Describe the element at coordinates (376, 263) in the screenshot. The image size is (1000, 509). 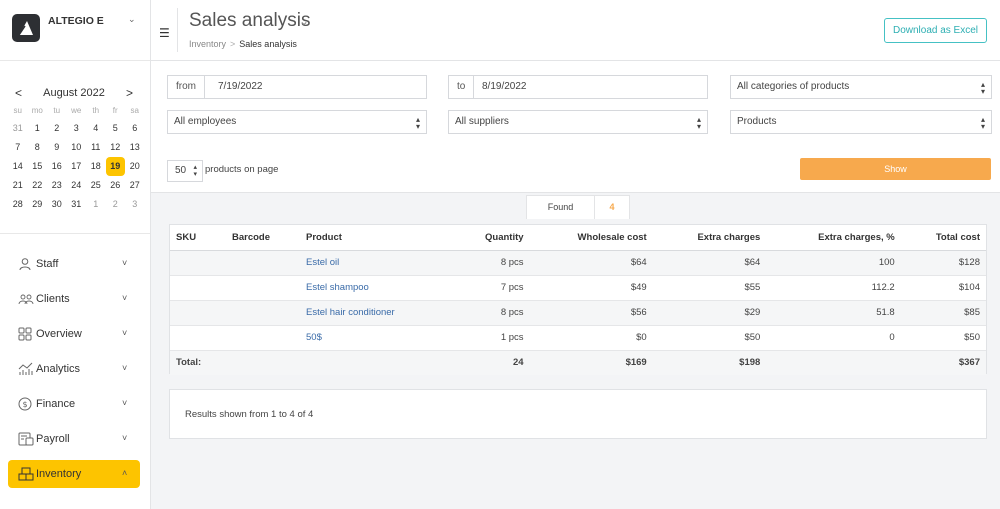
I see `product-link: Estel oil` at that location.